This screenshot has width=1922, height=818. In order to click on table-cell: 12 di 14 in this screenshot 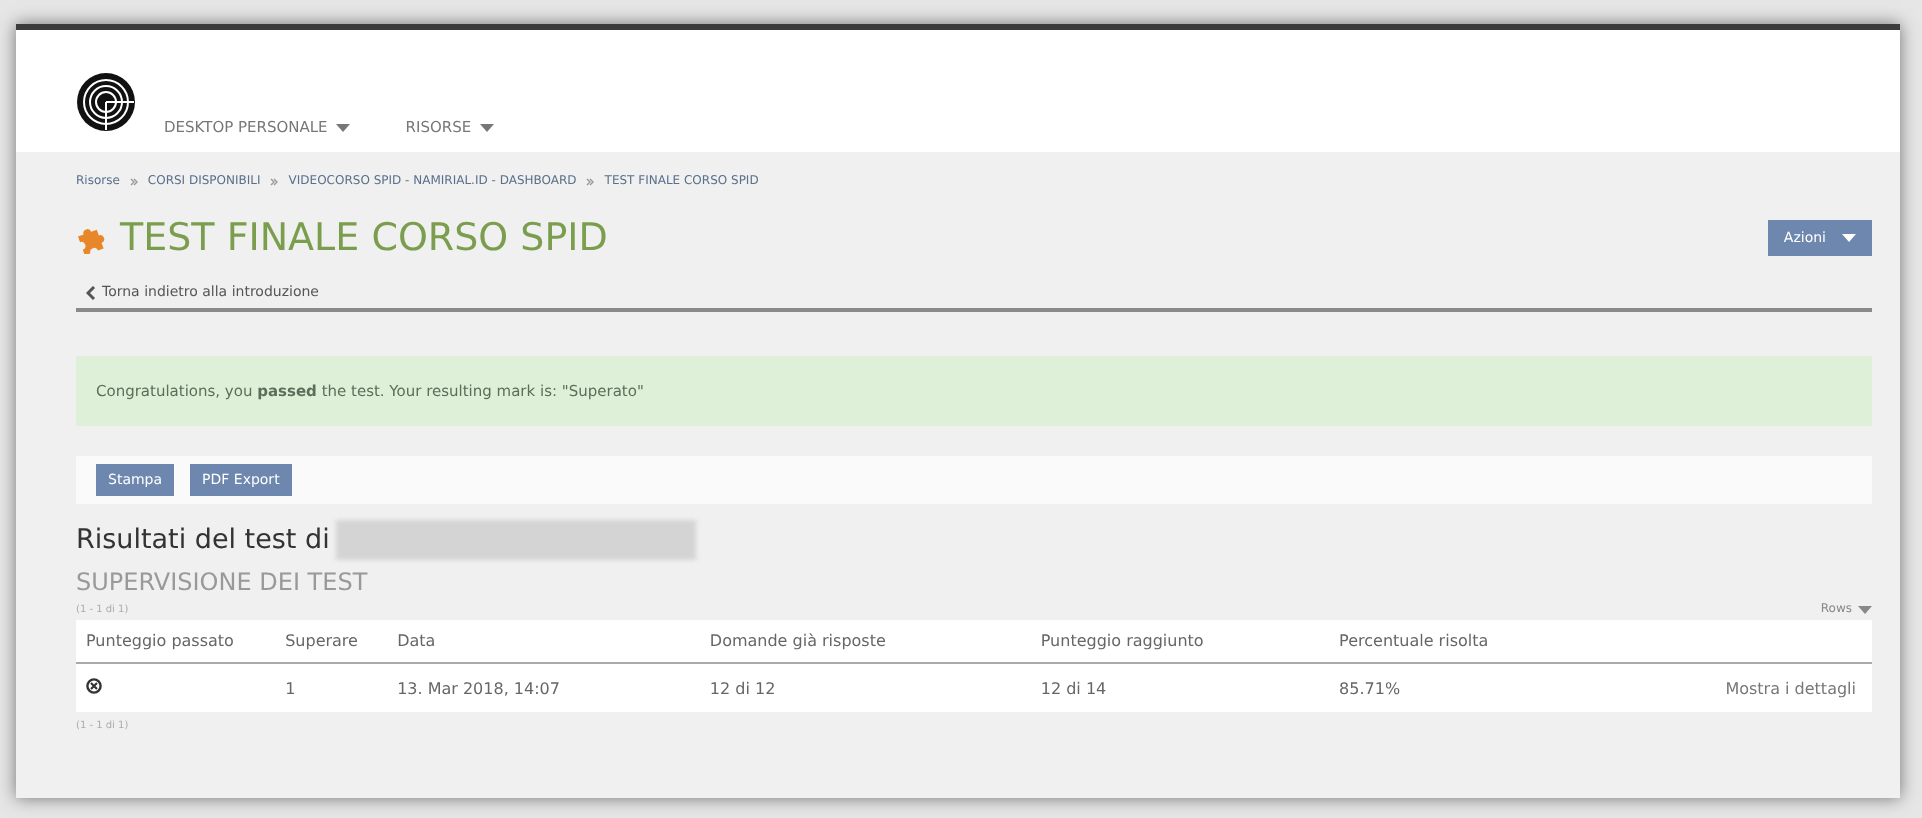, I will do `click(1180, 687)`.